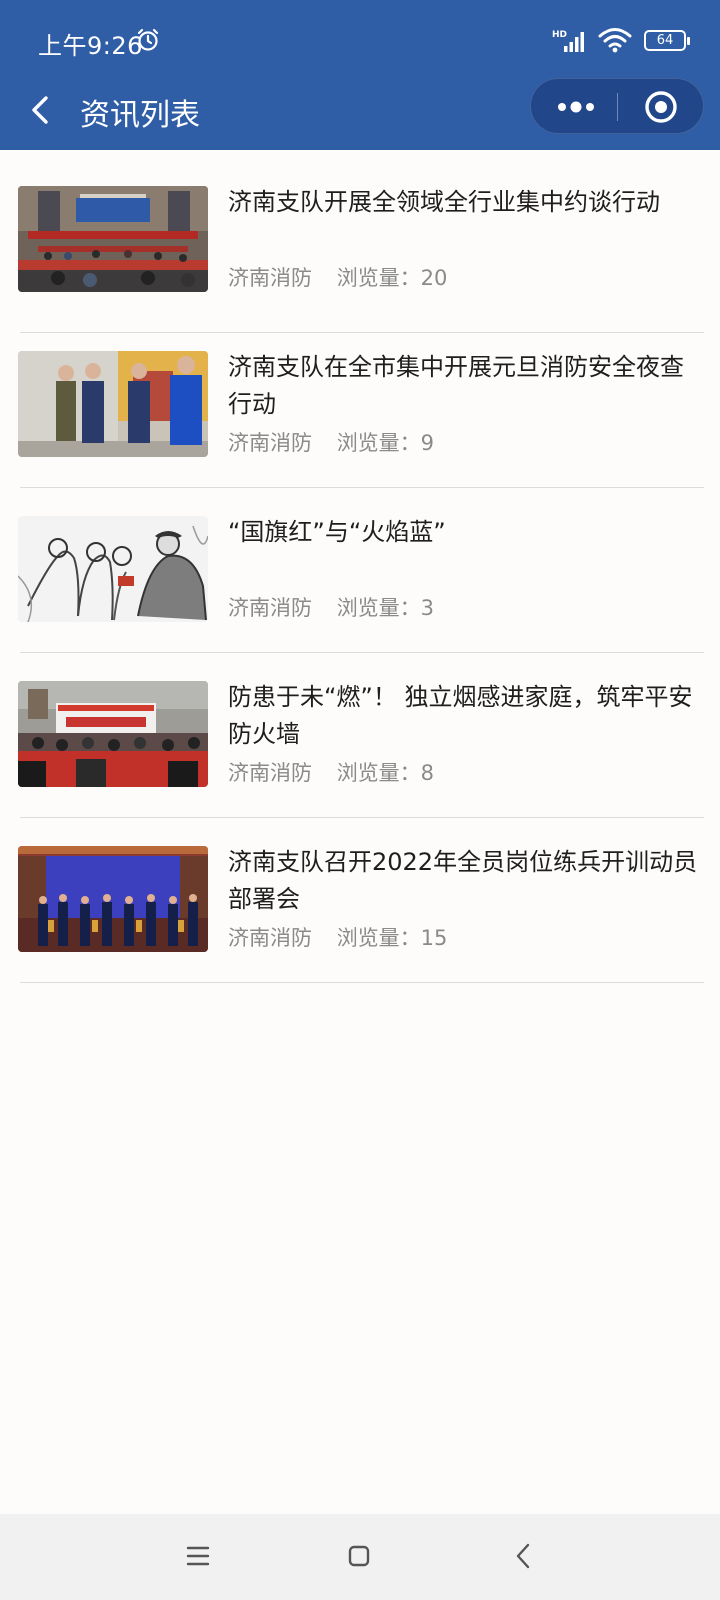 The image size is (720, 1600). I want to click on news-meta: 济南消防 浏览量：8, so click(331, 772).